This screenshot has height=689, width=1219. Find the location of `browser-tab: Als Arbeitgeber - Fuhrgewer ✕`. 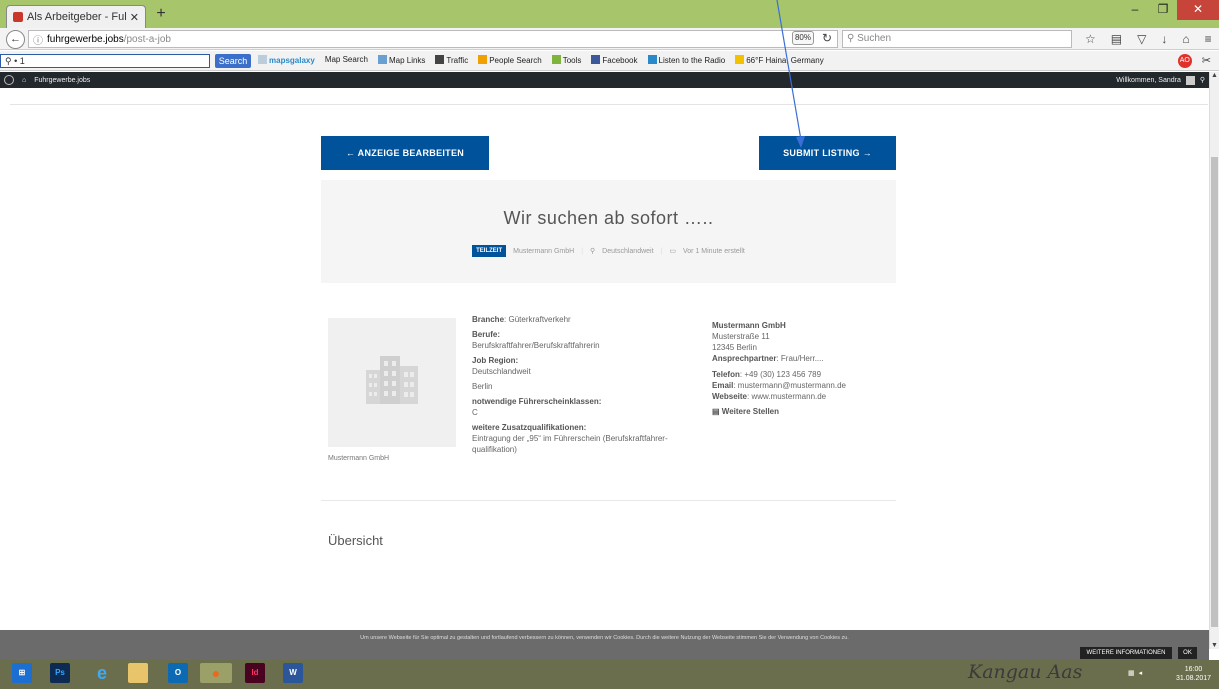

browser-tab: Als Arbeitgeber - Fuhrgewer ✕ is located at coordinates (76, 16).